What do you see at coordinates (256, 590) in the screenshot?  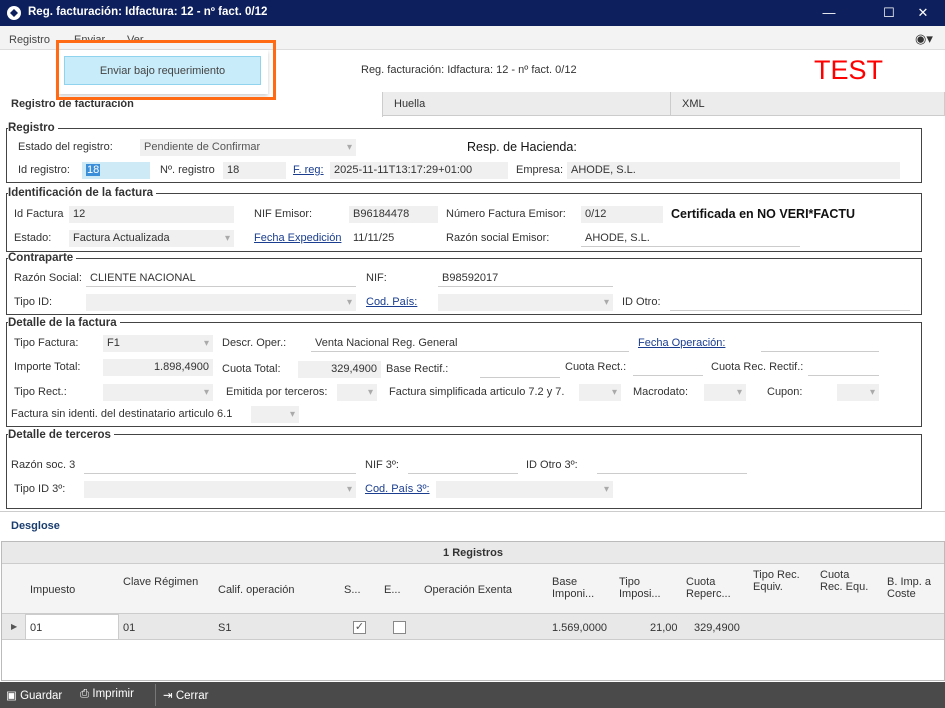 I see `col-calif: Calif. operación` at bounding box center [256, 590].